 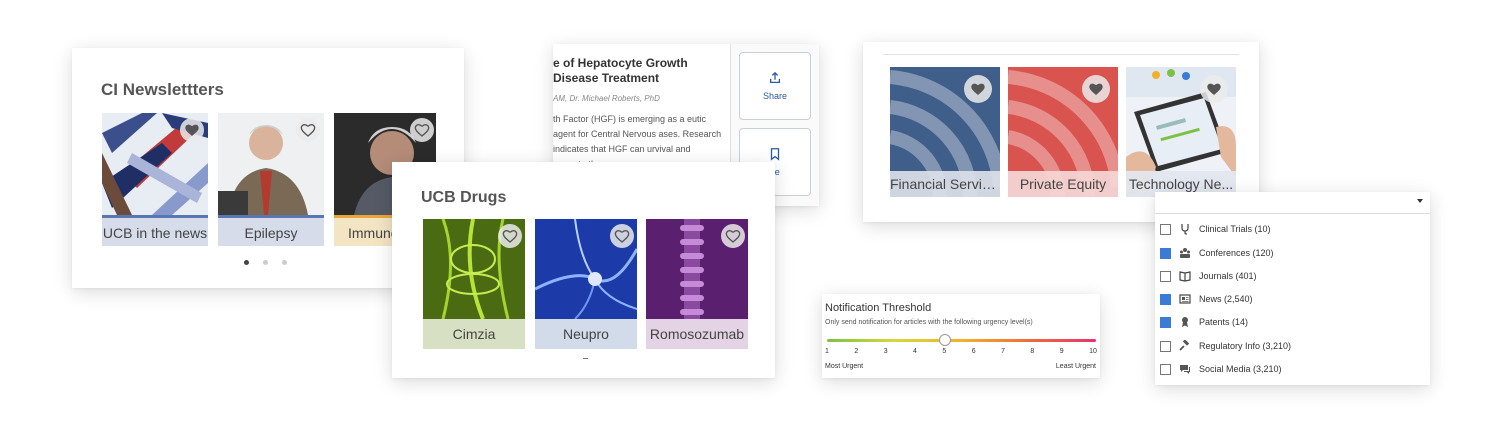 I want to click on book-icon, so click(x=1185, y=276).